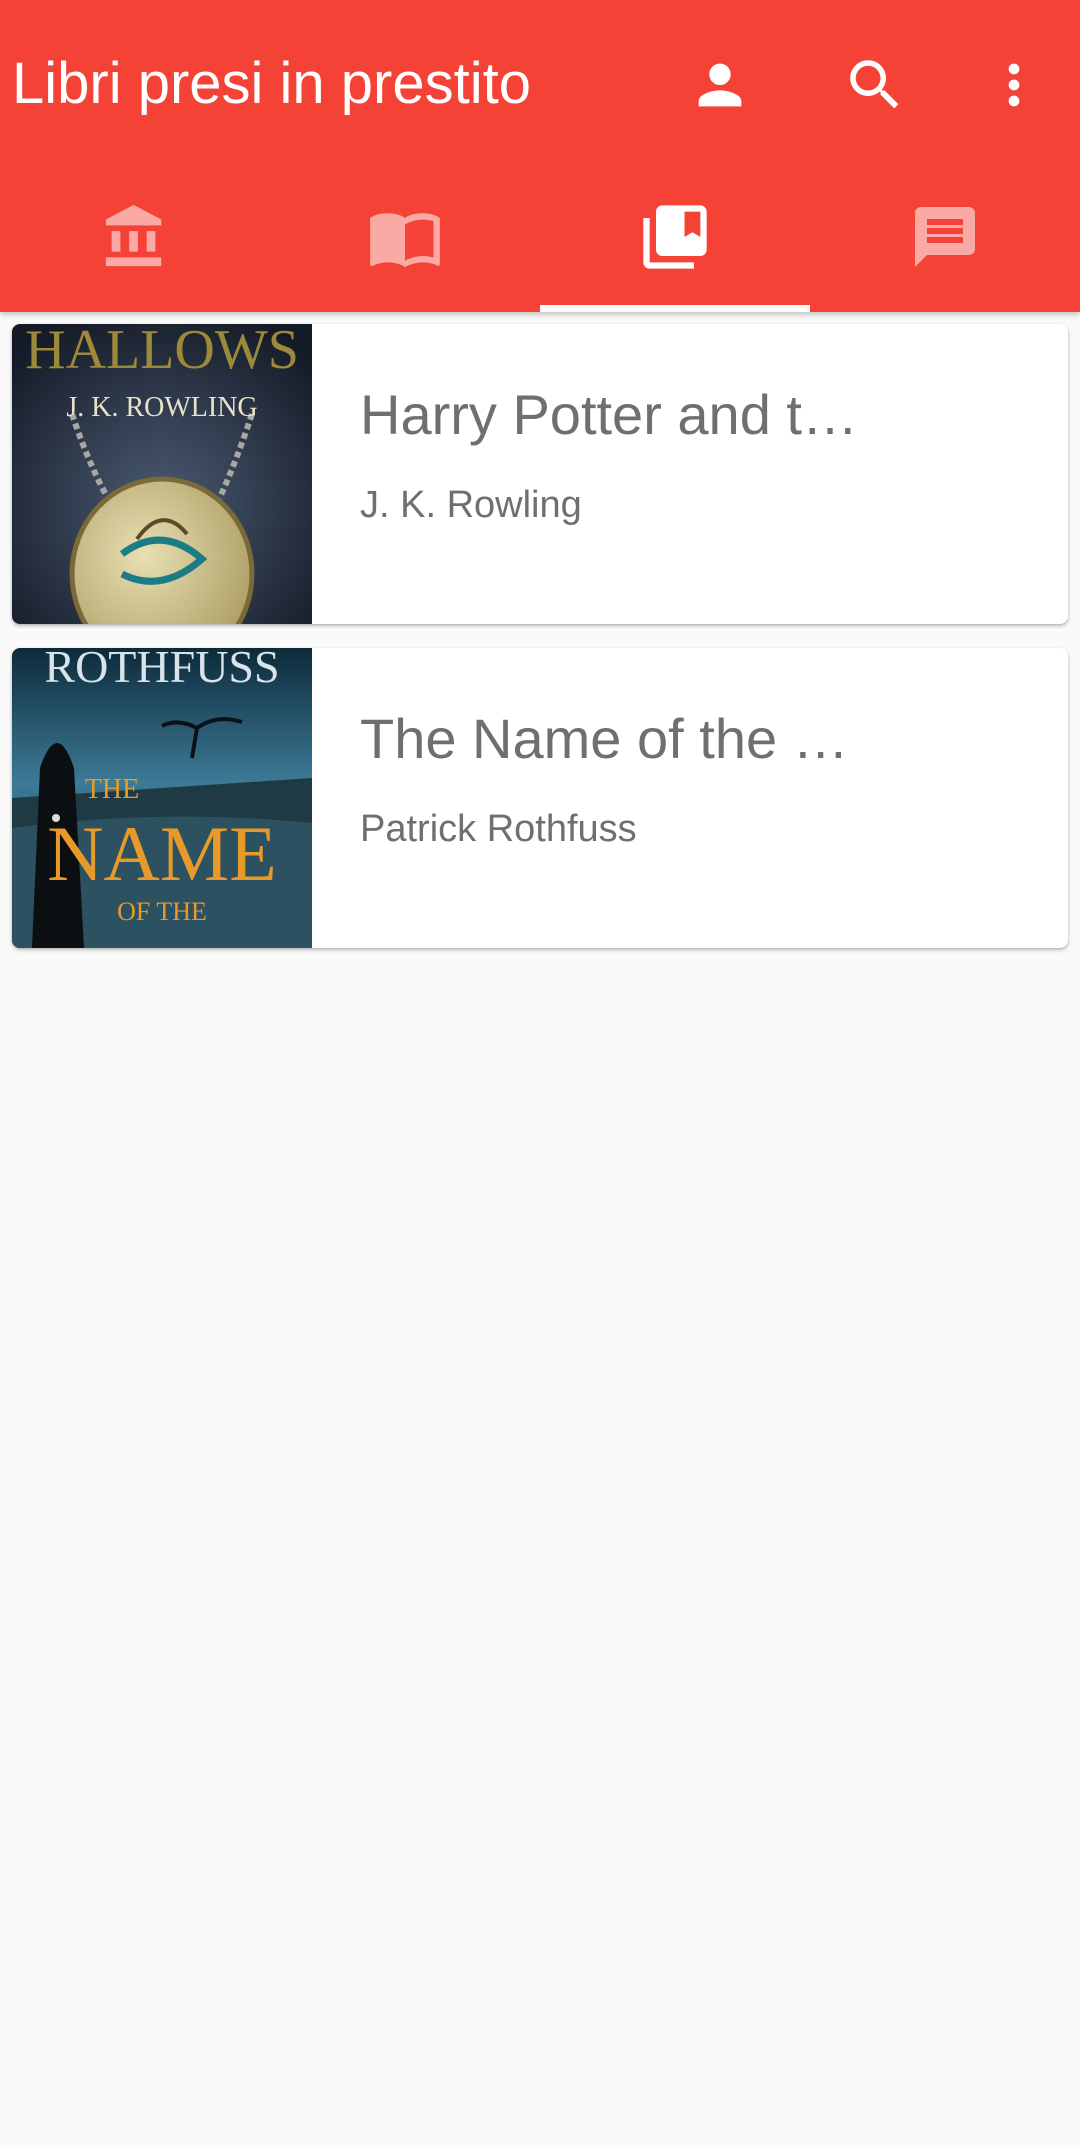 Image resolution: width=1080 pixels, height=2148 pixels. I want to click on more-options-button, so click(1014, 85).